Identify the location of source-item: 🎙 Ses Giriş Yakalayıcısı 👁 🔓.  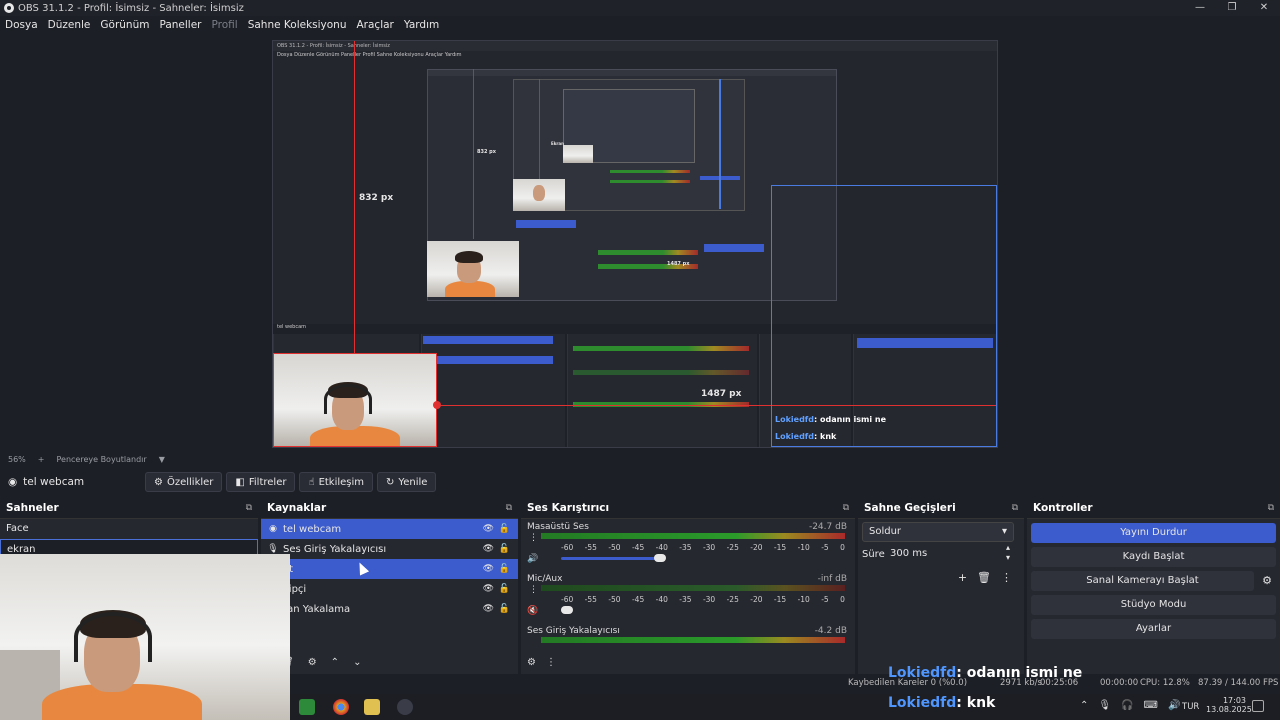
(389, 549).